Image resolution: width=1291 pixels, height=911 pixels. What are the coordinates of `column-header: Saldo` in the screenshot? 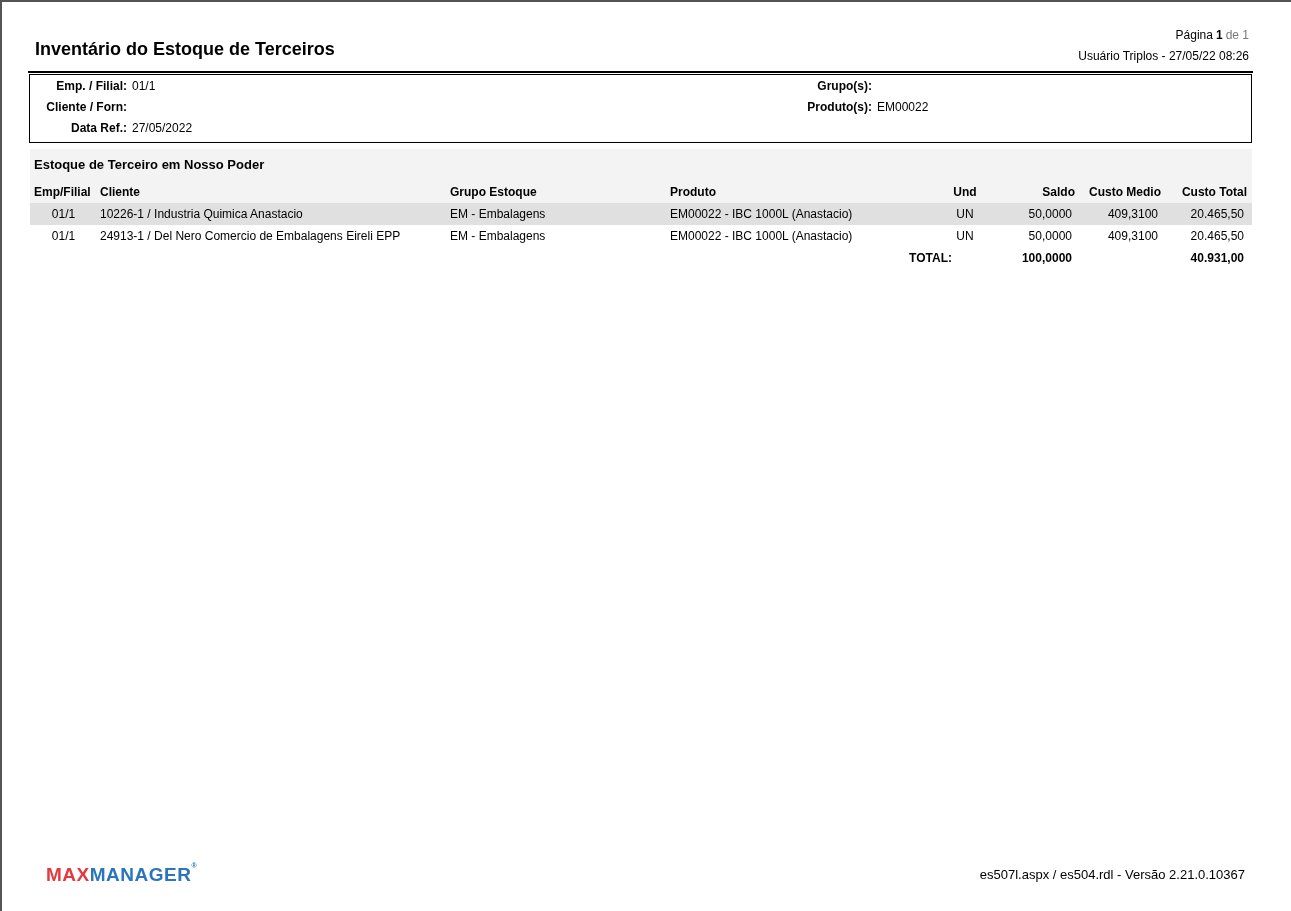 It's located at (1058, 192).